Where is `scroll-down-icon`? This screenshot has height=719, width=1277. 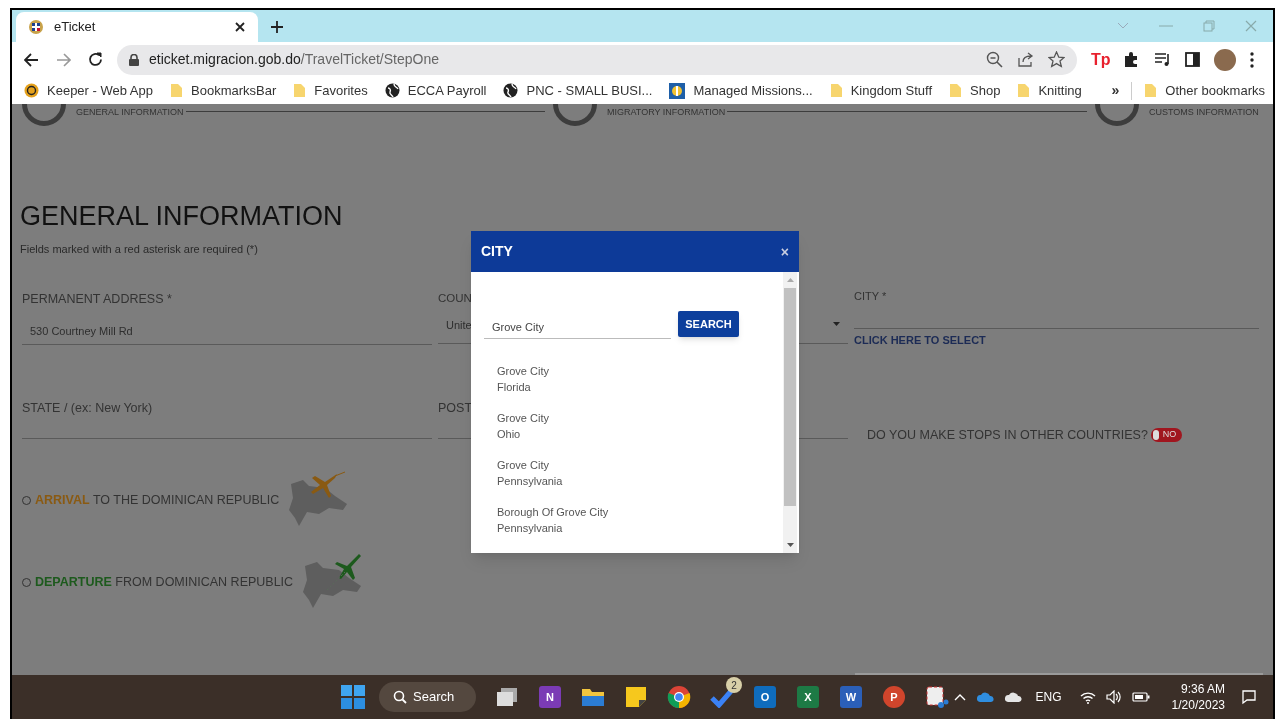 scroll-down-icon is located at coordinates (790, 545).